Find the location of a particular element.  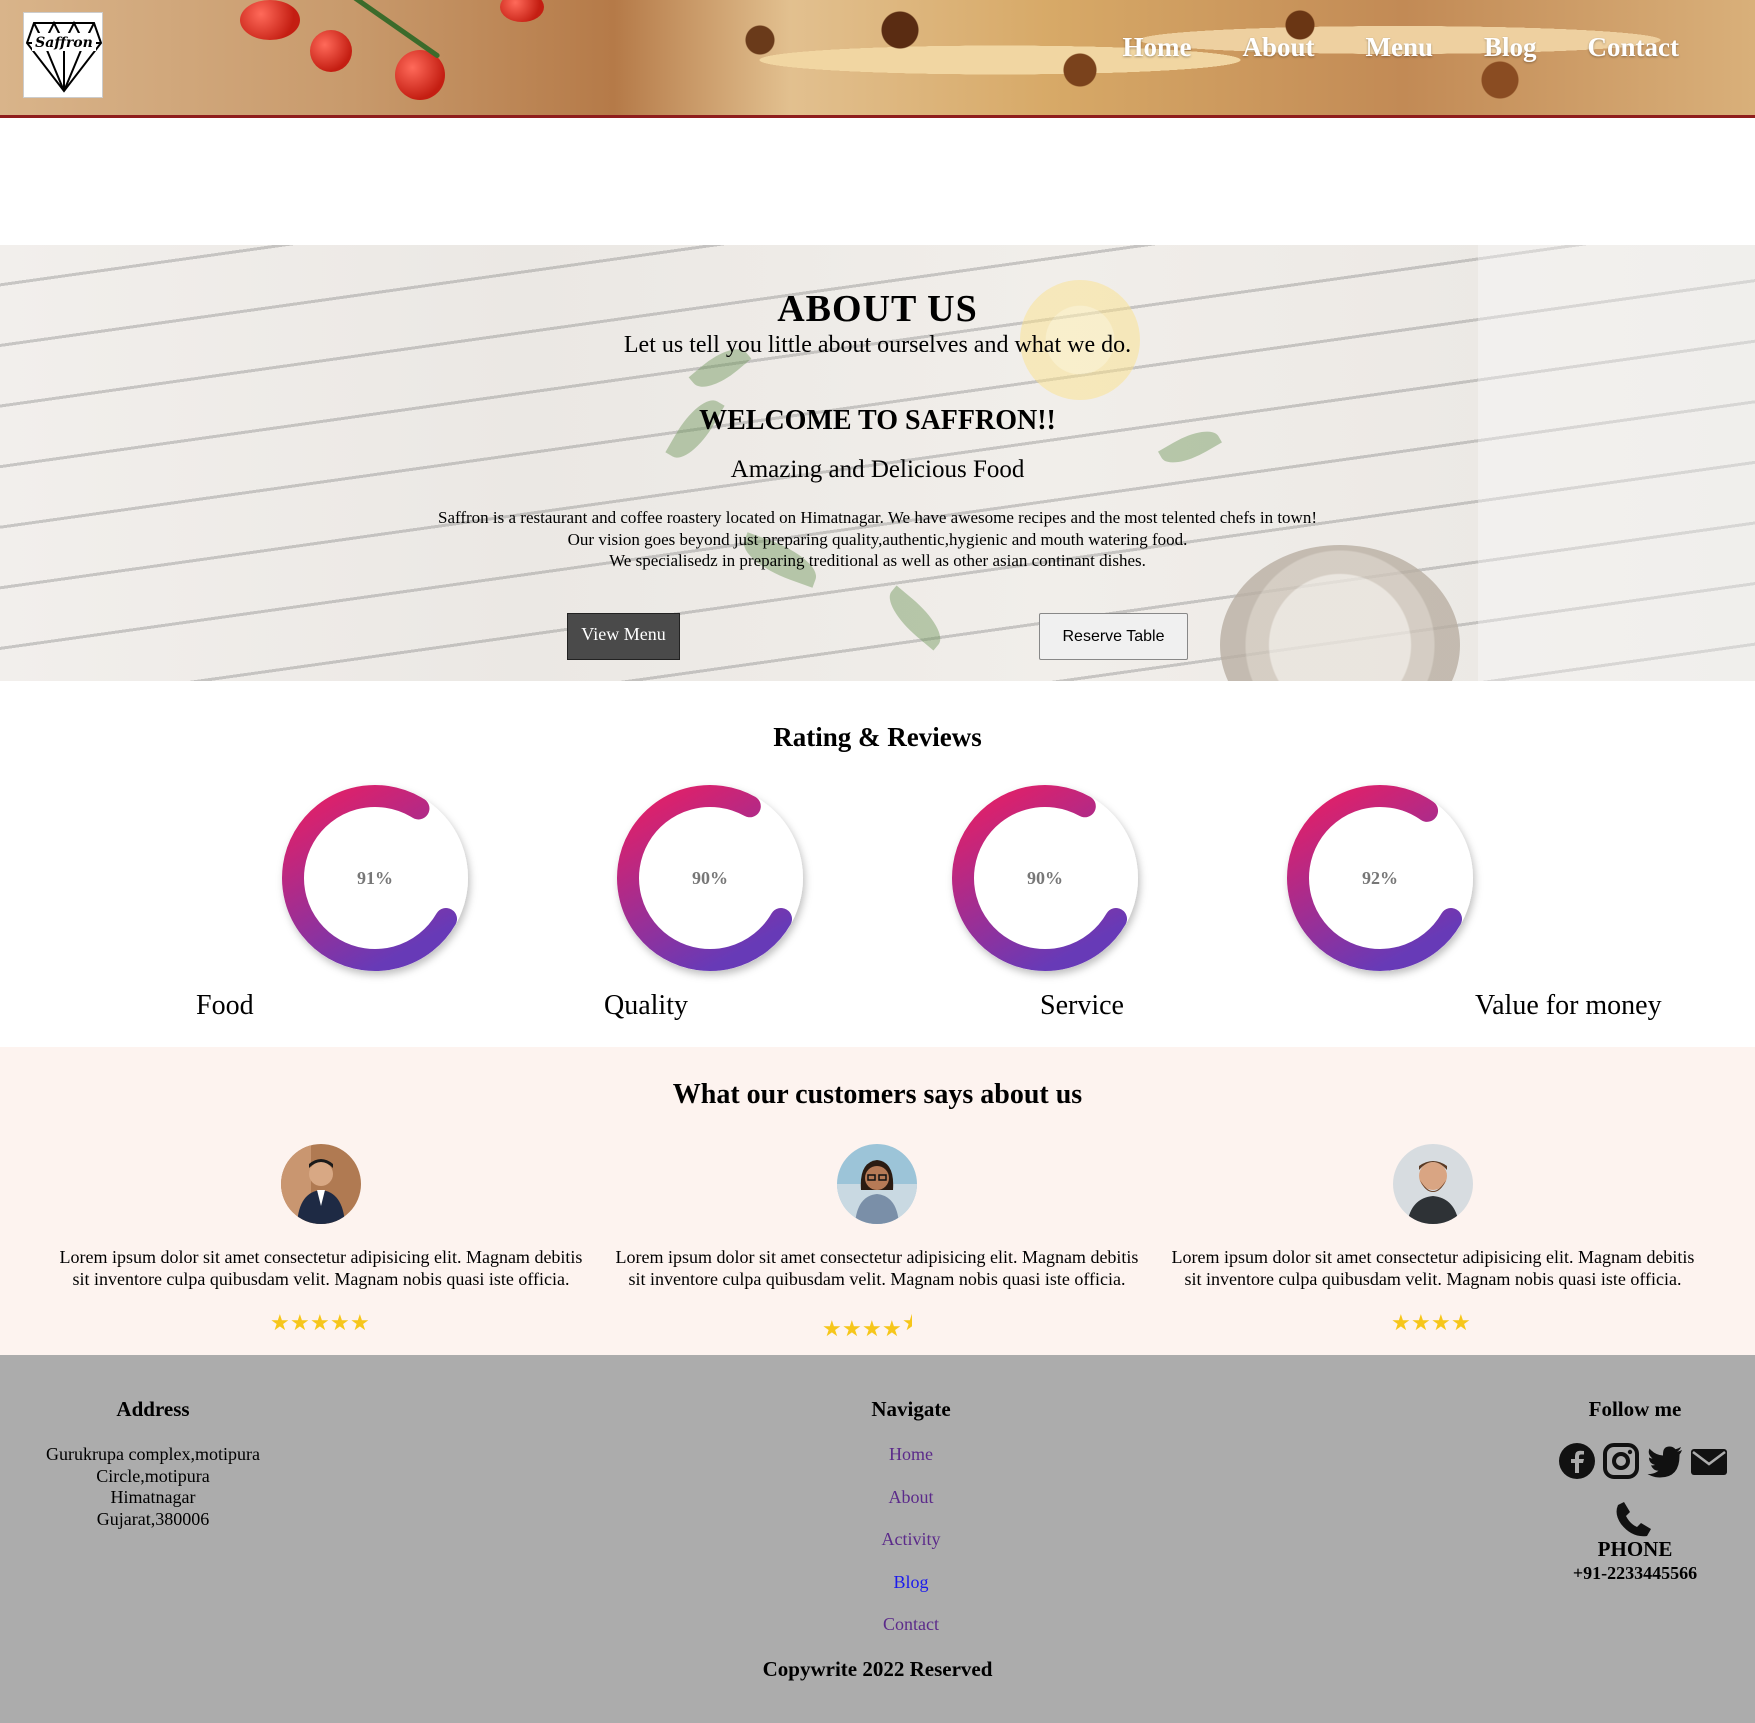

site-header: Saffron Home About Menu Blog Contact is located at coordinates (877, 59).